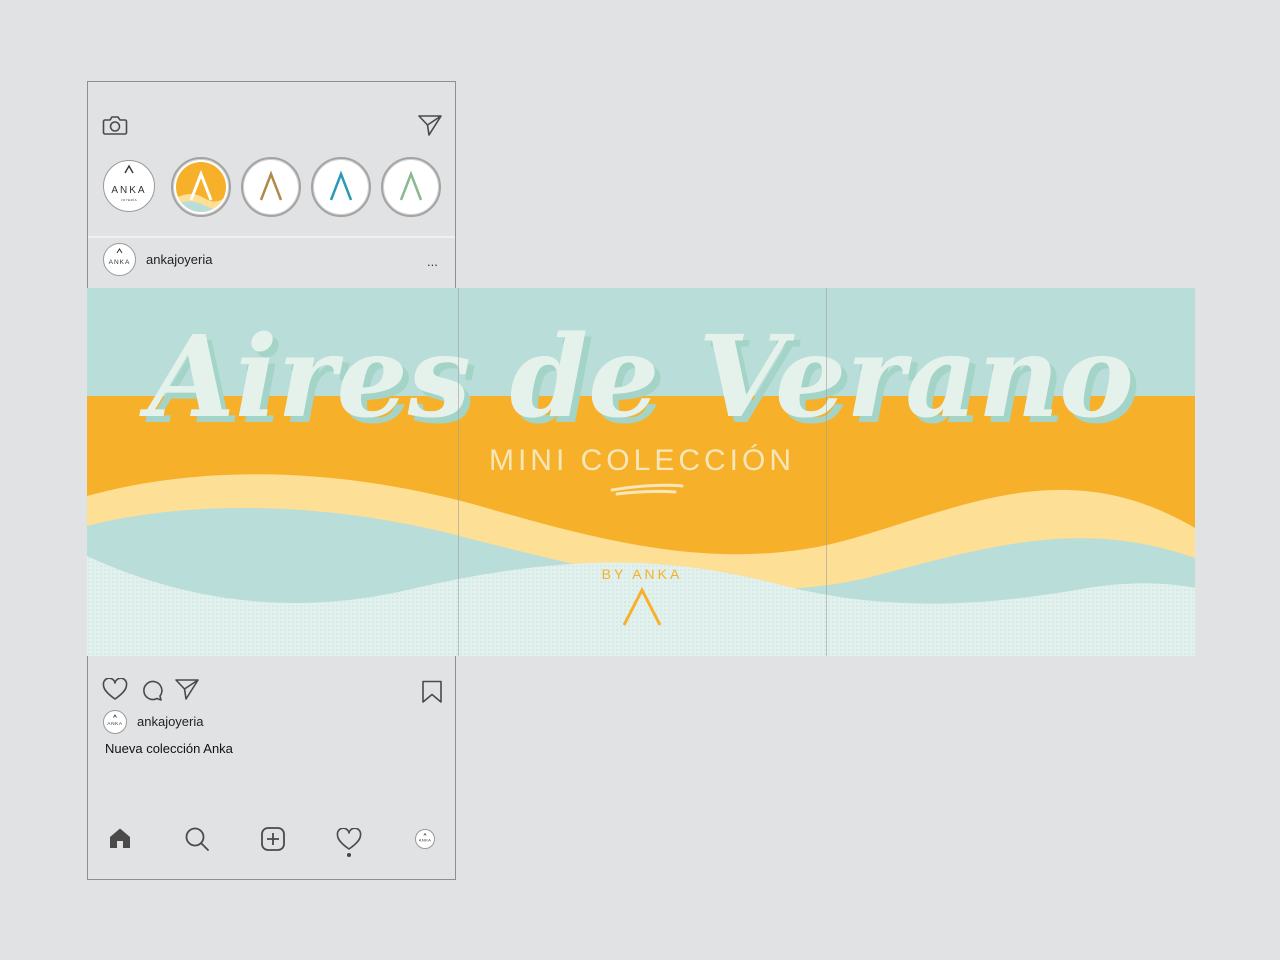 The width and height of the screenshot is (1280, 960). I want to click on caption-username: ankajoyeria, so click(170, 721).